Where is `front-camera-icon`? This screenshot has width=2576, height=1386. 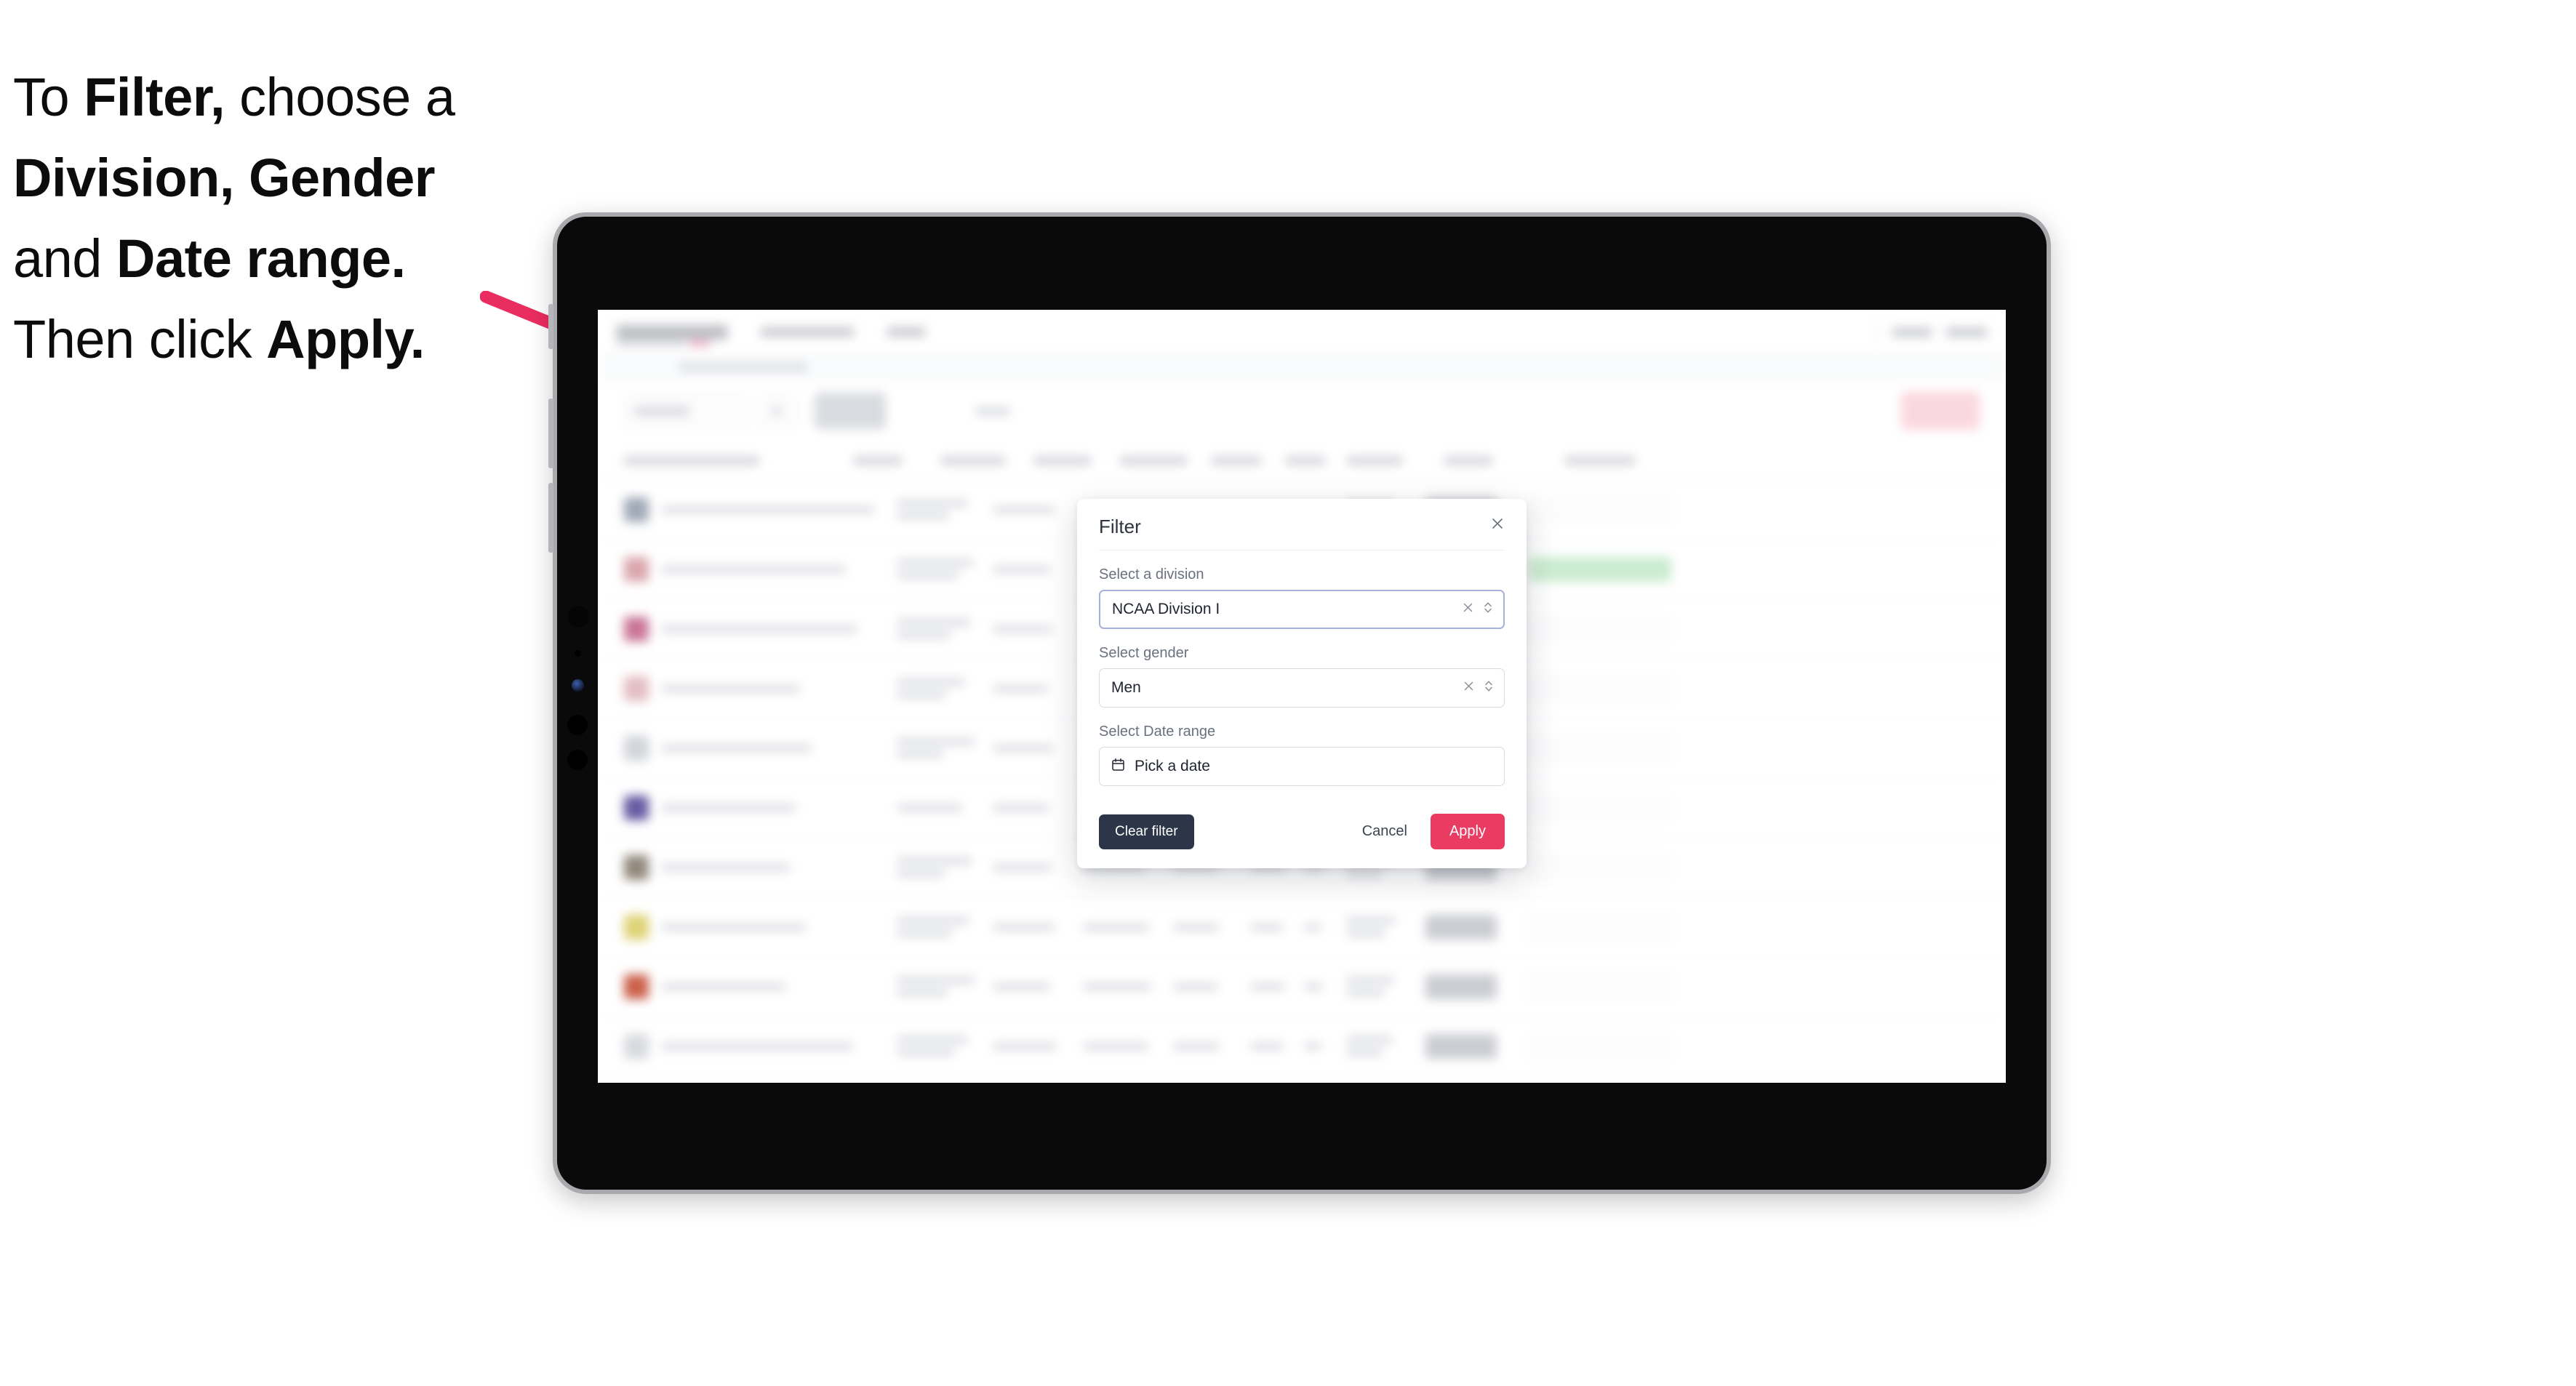 front-camera-icon is located at coordinates (578, 617).